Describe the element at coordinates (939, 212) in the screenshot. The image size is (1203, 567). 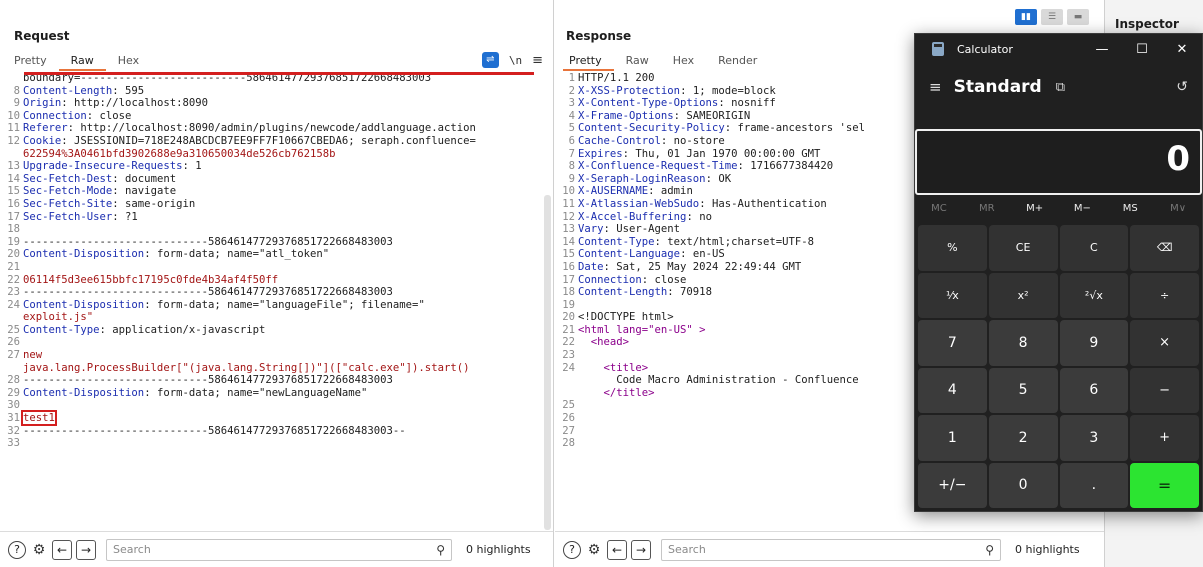
I see `memory-clear-button: MC` at that location.